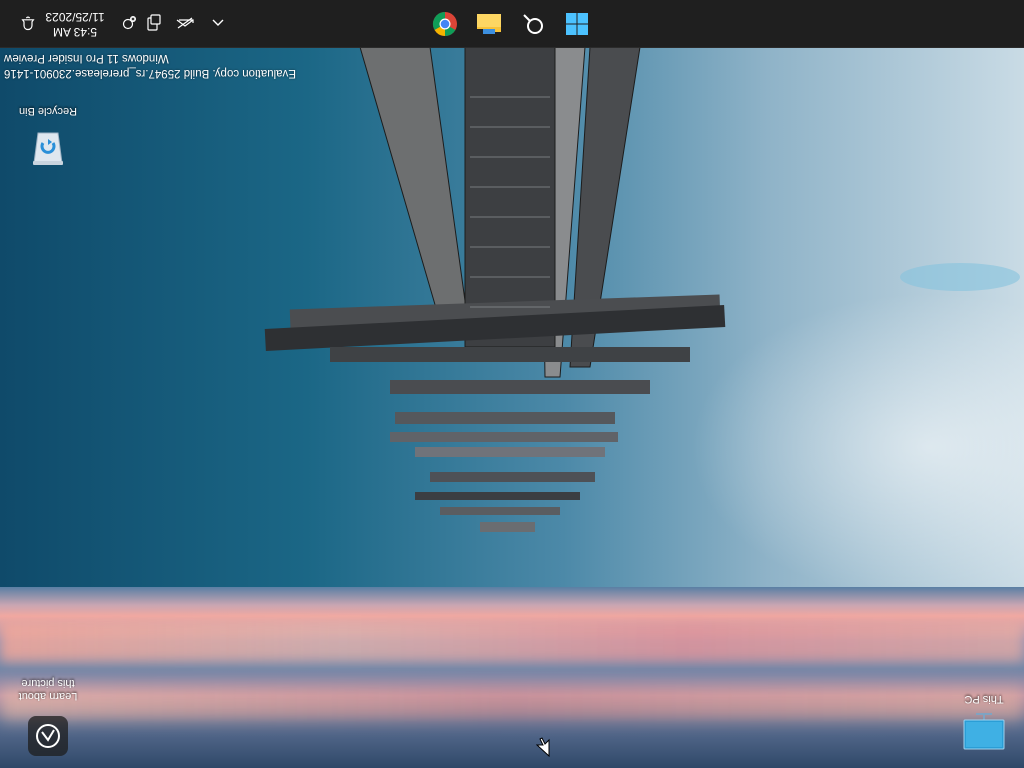  Describe the element at coordinates (48, 147) in the screenshot. I see `recycle-bin-icon` at that location.